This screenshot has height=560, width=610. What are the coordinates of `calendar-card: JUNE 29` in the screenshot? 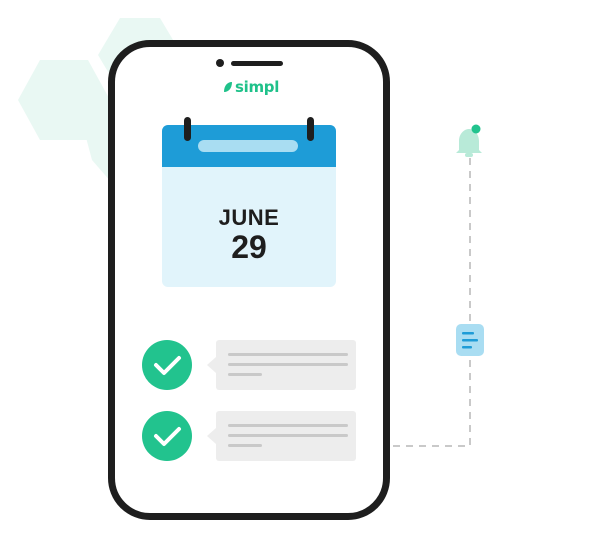 It's located at (249, 202).